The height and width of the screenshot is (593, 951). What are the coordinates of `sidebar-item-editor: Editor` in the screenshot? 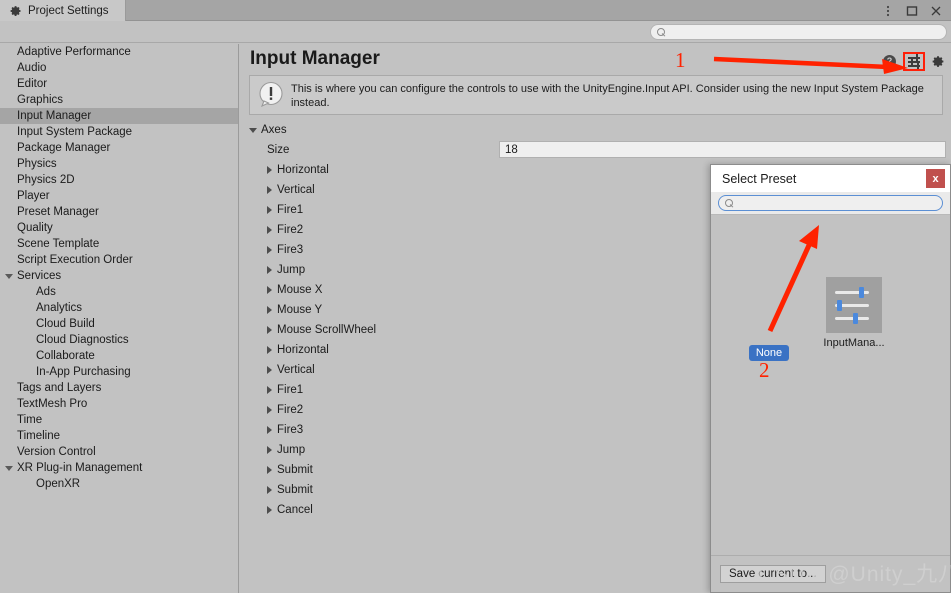 It's located at (119, 84).